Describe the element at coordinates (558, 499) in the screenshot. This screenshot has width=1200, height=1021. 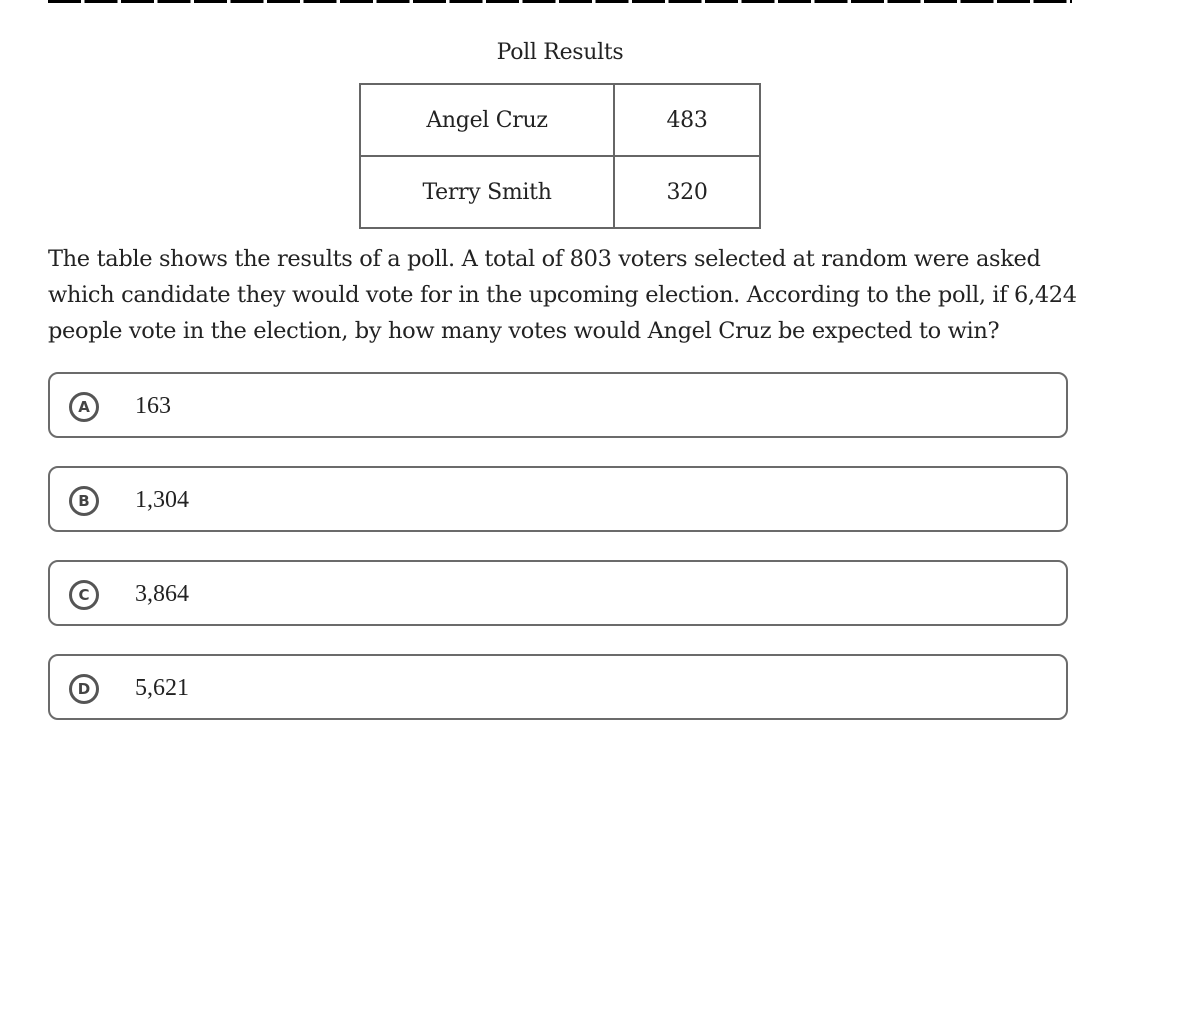
I see `answer-choice-b: B 1,304` at that location.